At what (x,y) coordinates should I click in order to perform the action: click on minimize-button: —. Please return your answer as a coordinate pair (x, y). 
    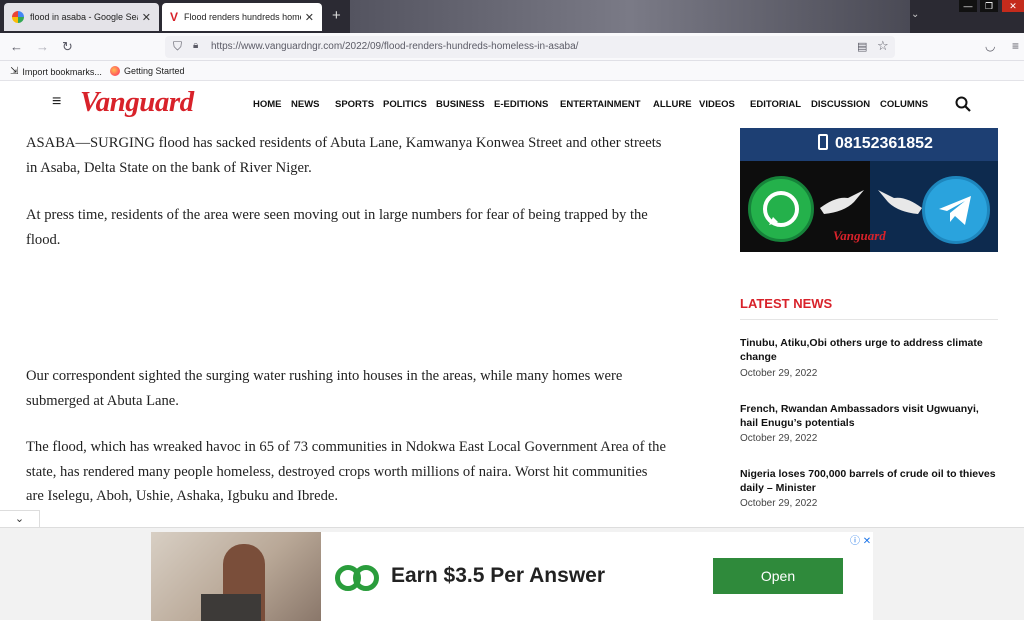
    Looking at the image, I should click on (968, 6).